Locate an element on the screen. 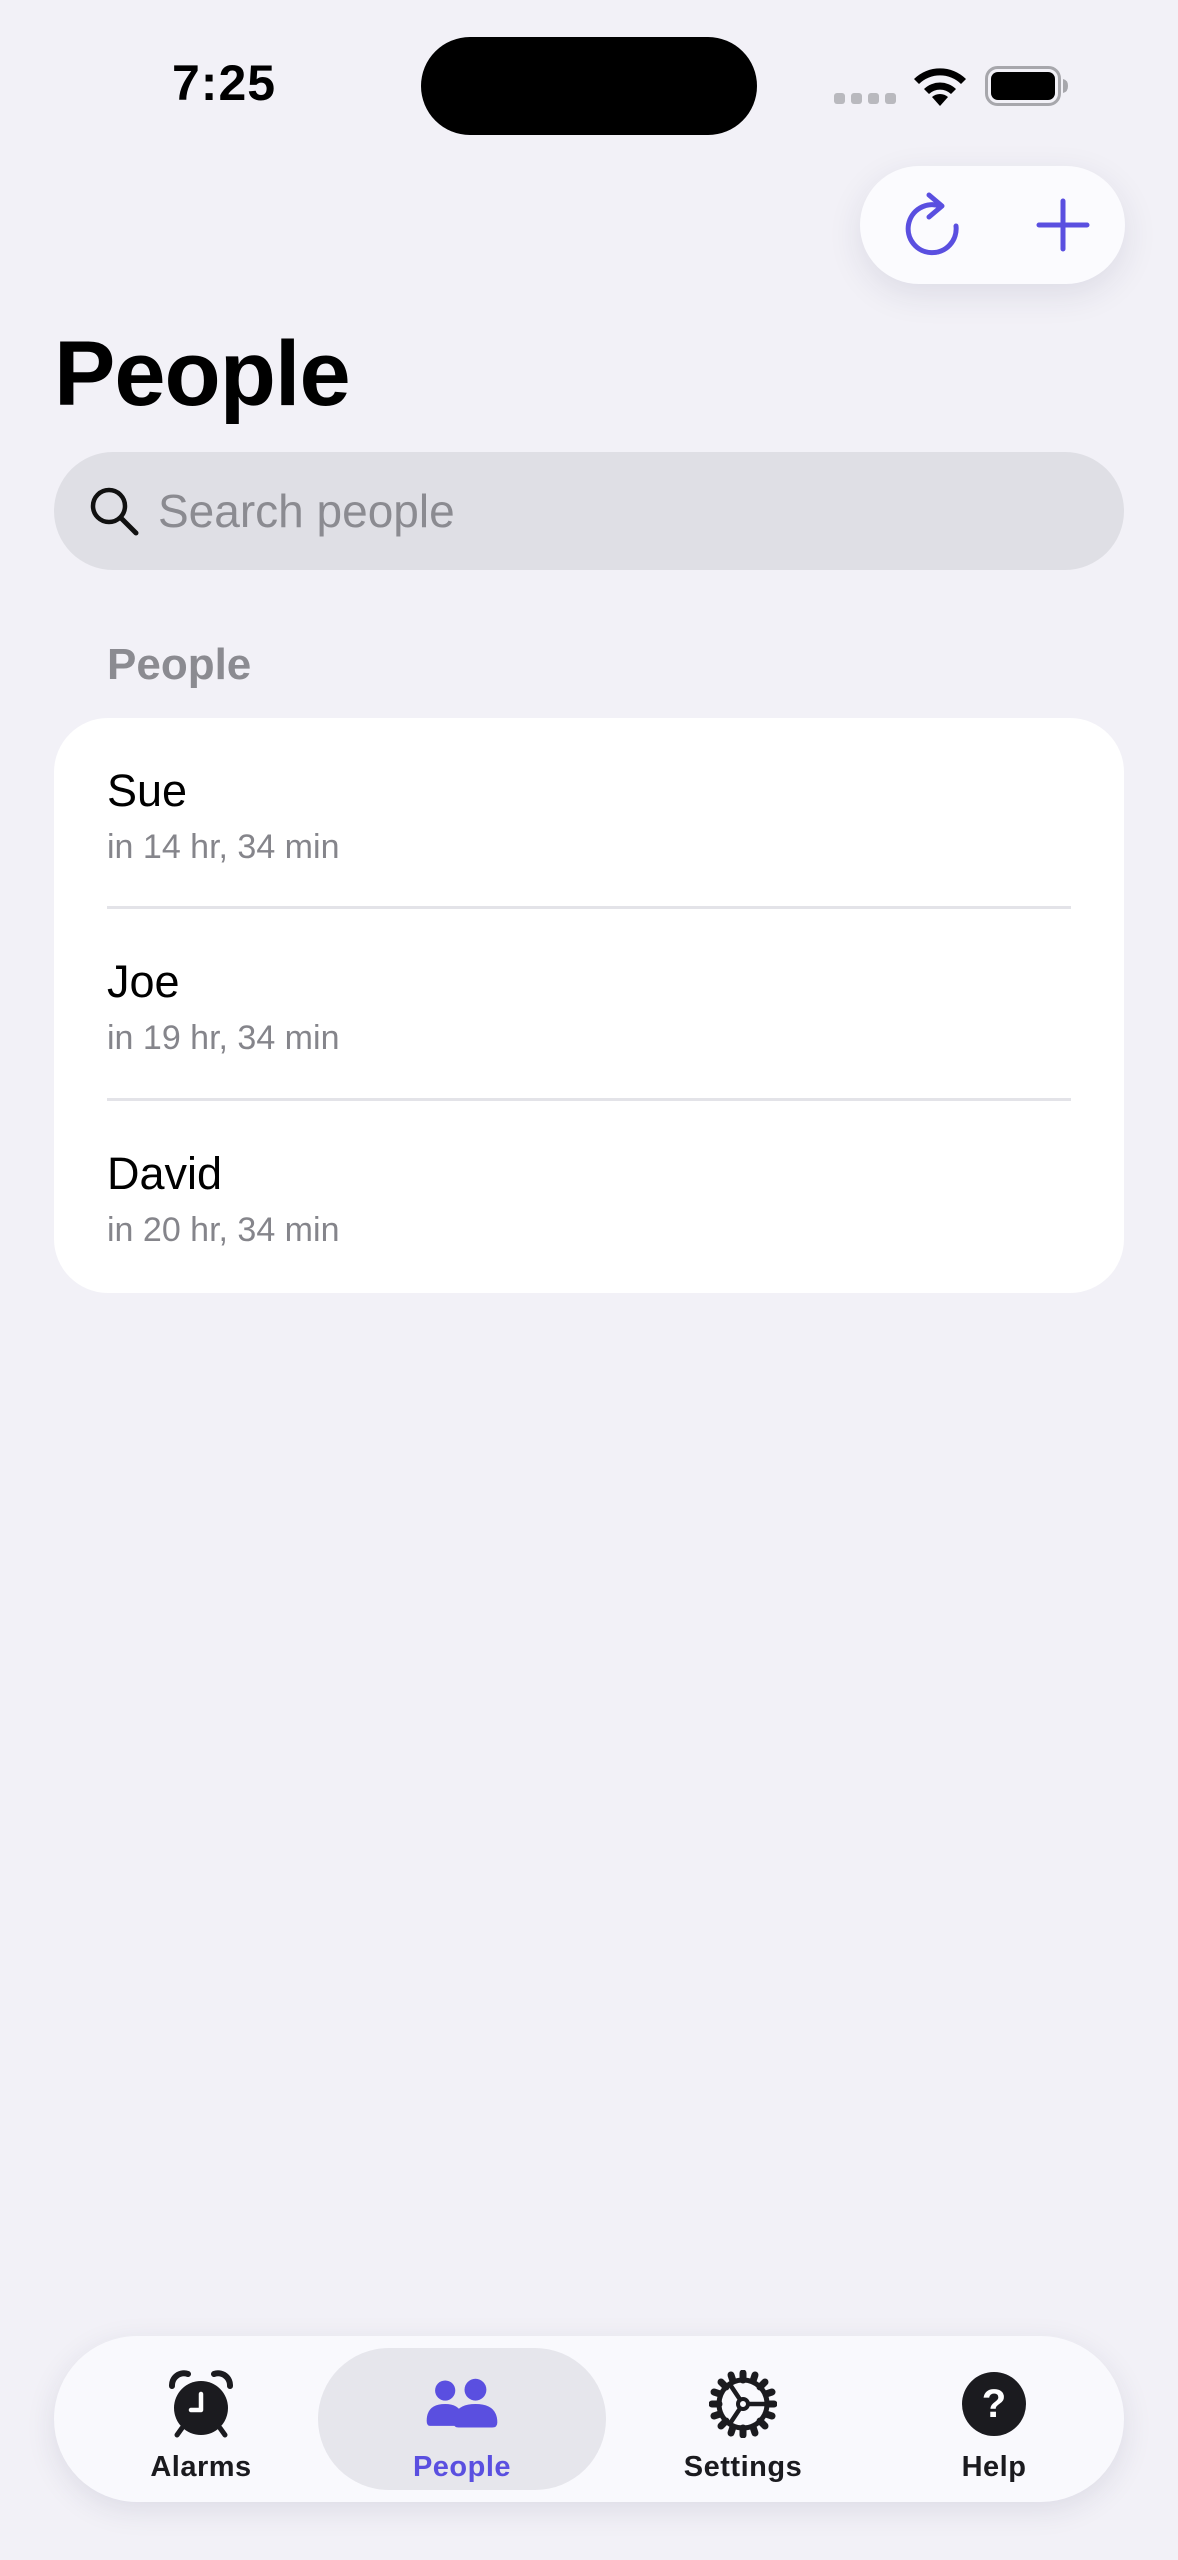 Image resolution: width=1178 pixels, height=2560 pixels. person-name: Joe is located at coordinates (143, 981).